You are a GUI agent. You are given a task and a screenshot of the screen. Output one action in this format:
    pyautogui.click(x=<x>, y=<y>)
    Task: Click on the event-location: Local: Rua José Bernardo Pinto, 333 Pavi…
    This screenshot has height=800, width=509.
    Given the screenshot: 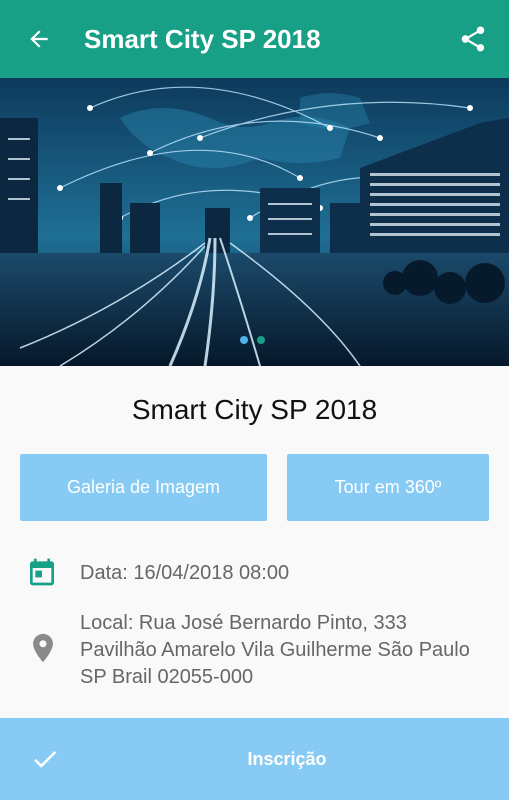 What is the action you would take?
    pyautogui.click(x=275, y=650)
    